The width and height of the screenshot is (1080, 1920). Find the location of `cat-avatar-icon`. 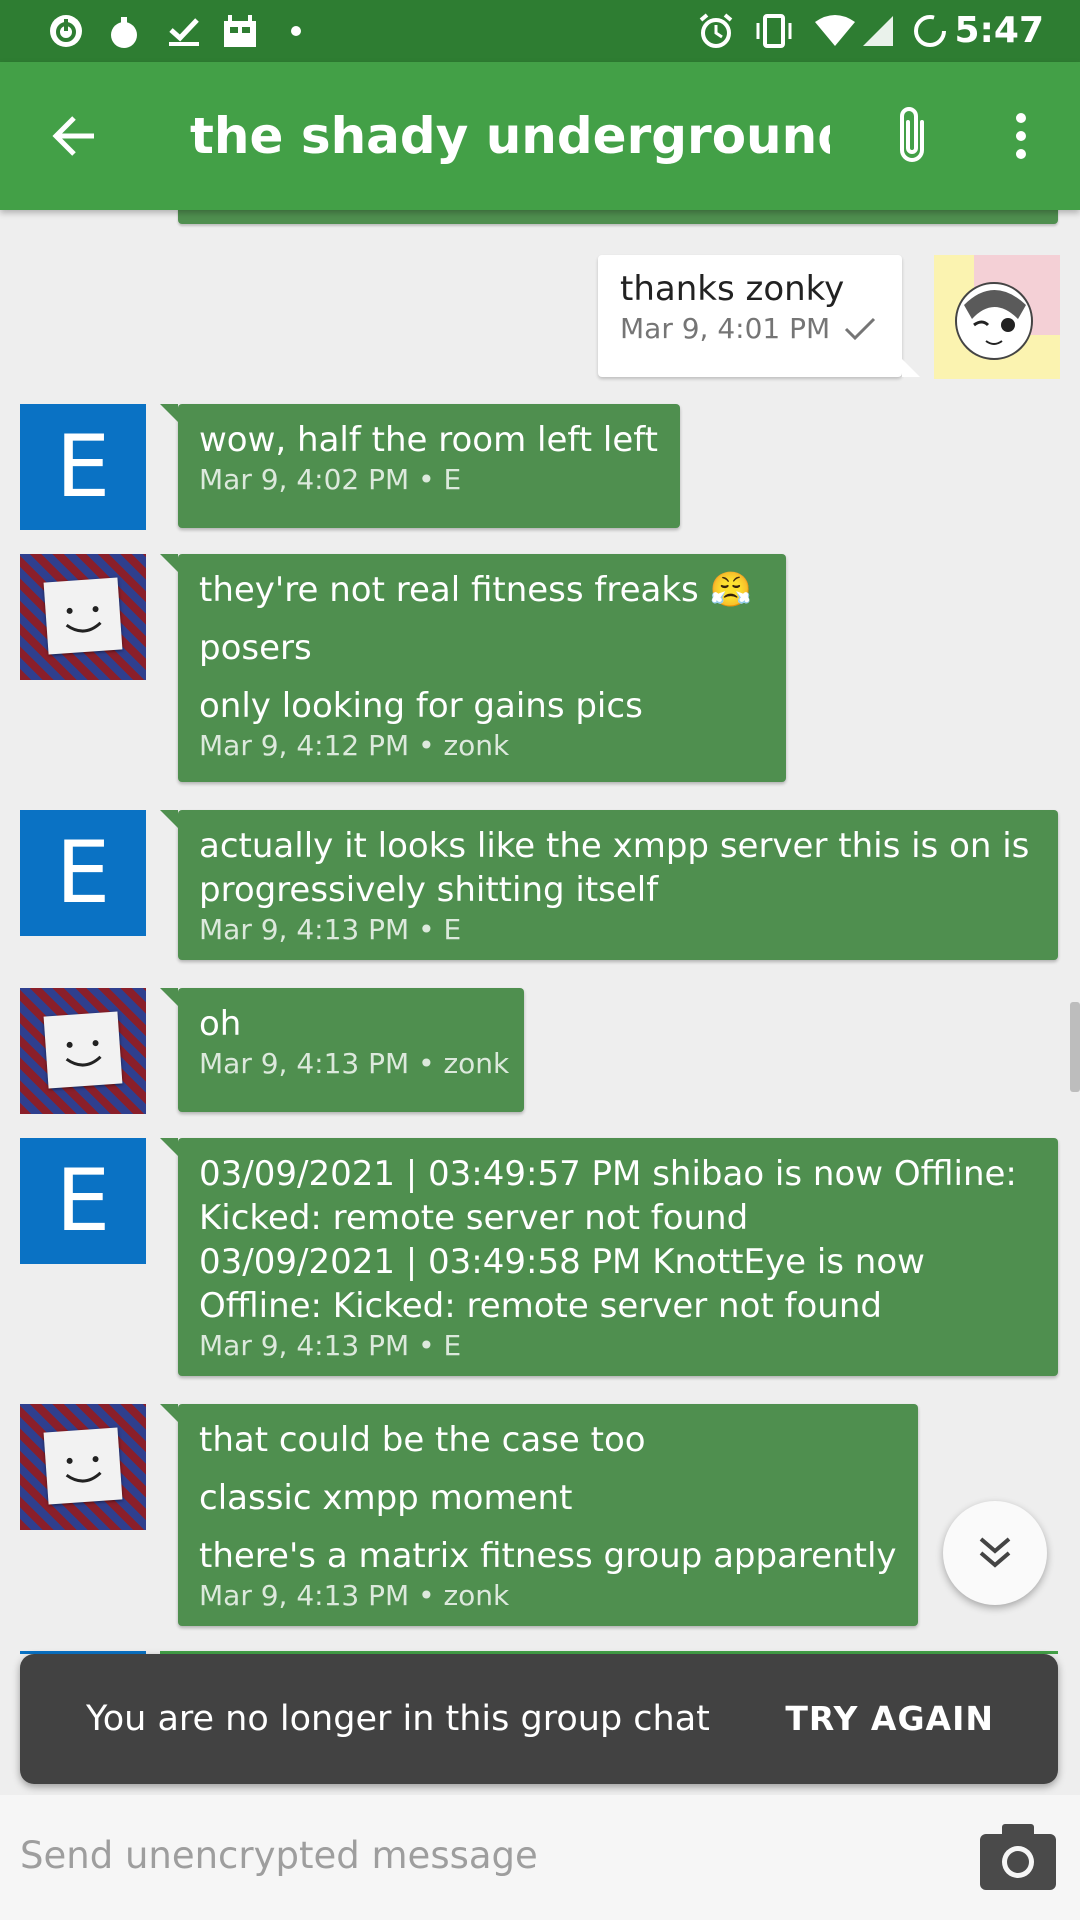

cat-avatar-icon is located at coordinates (997, 317).